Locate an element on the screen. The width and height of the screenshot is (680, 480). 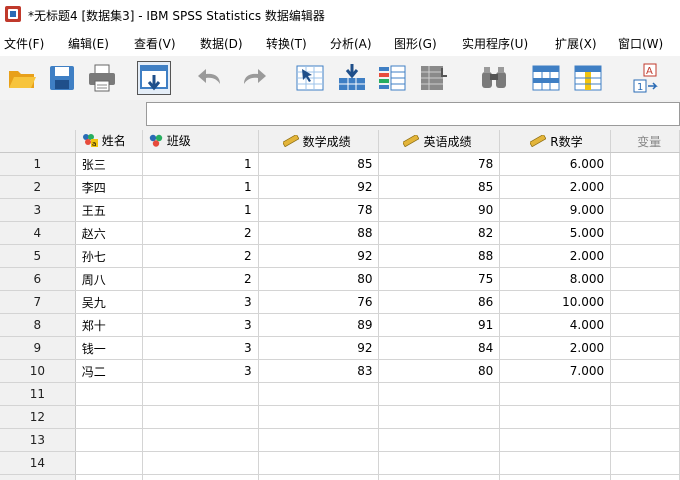
data-cell: 王五 is located at coordinates (109, 210).